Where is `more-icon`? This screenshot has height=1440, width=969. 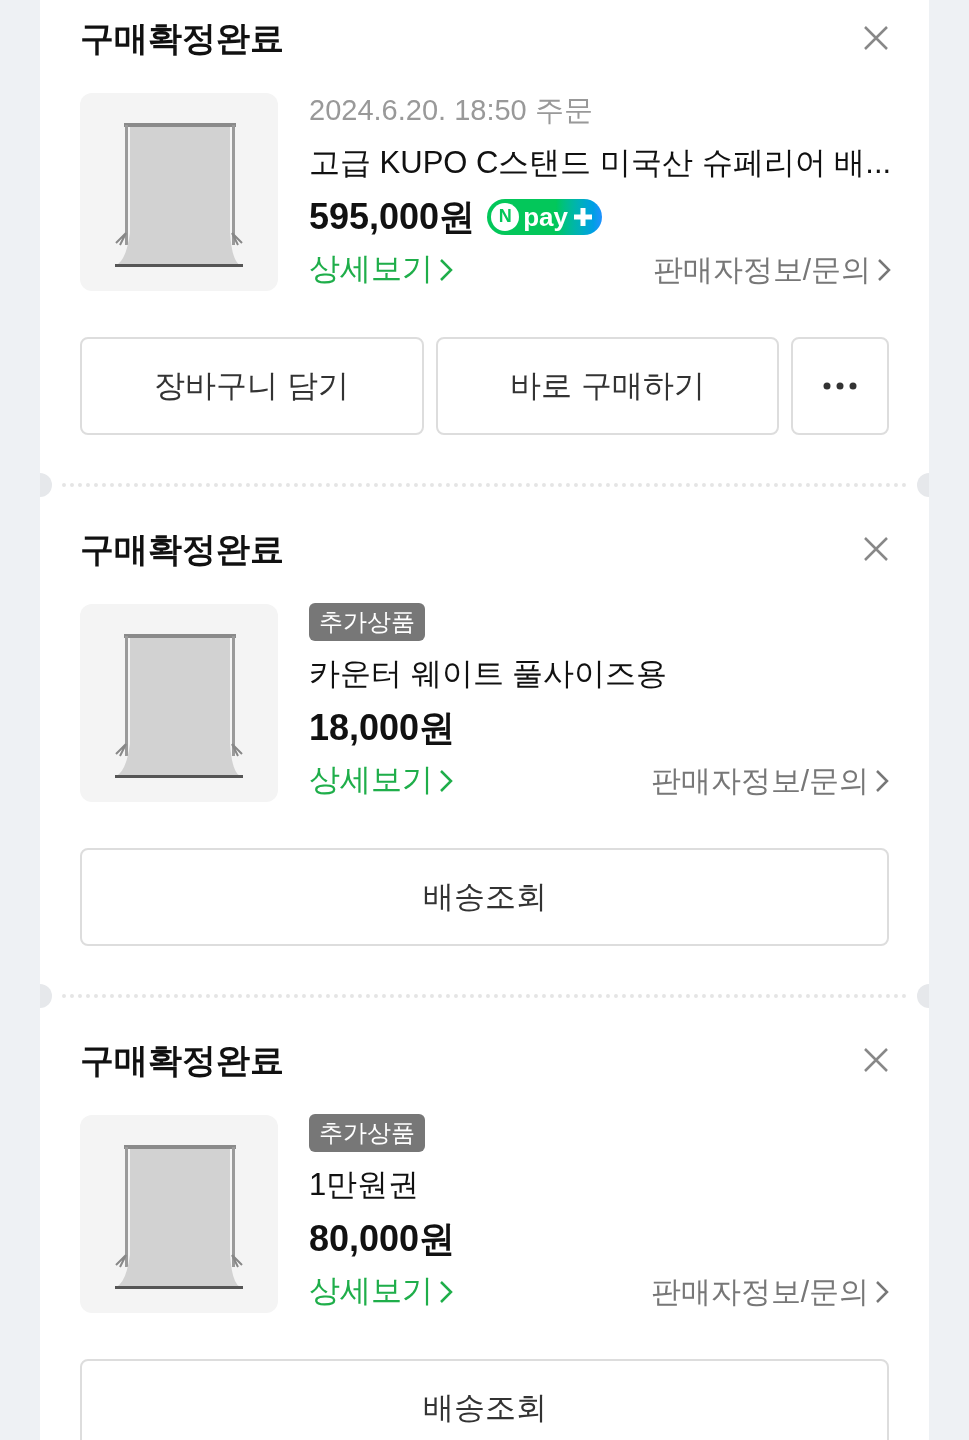
more-icon is located at coordinates (840, 386).